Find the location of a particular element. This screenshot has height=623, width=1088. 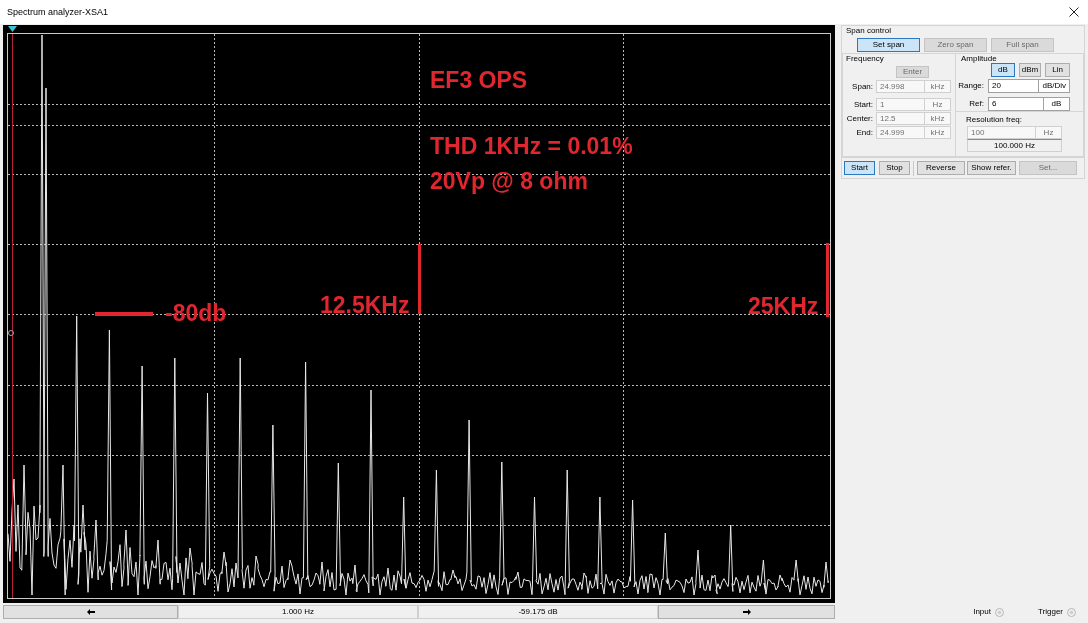

left-arrow-icon is located at coordinates (90, 612).